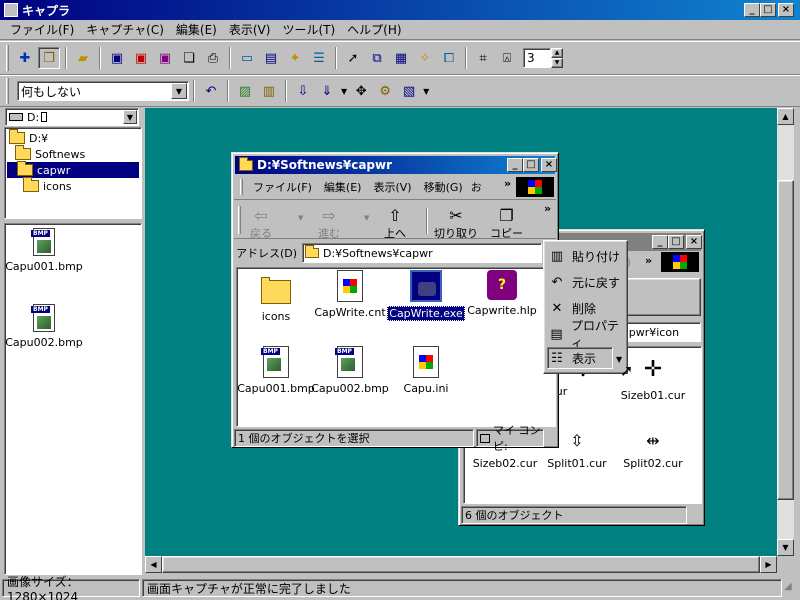 This screenshot has width=800, height=600. What do you see at coordinates (587, 334) in the screenshot?
I see `properties-item: ▤ プロパティ` at bounding box center [587, 334].